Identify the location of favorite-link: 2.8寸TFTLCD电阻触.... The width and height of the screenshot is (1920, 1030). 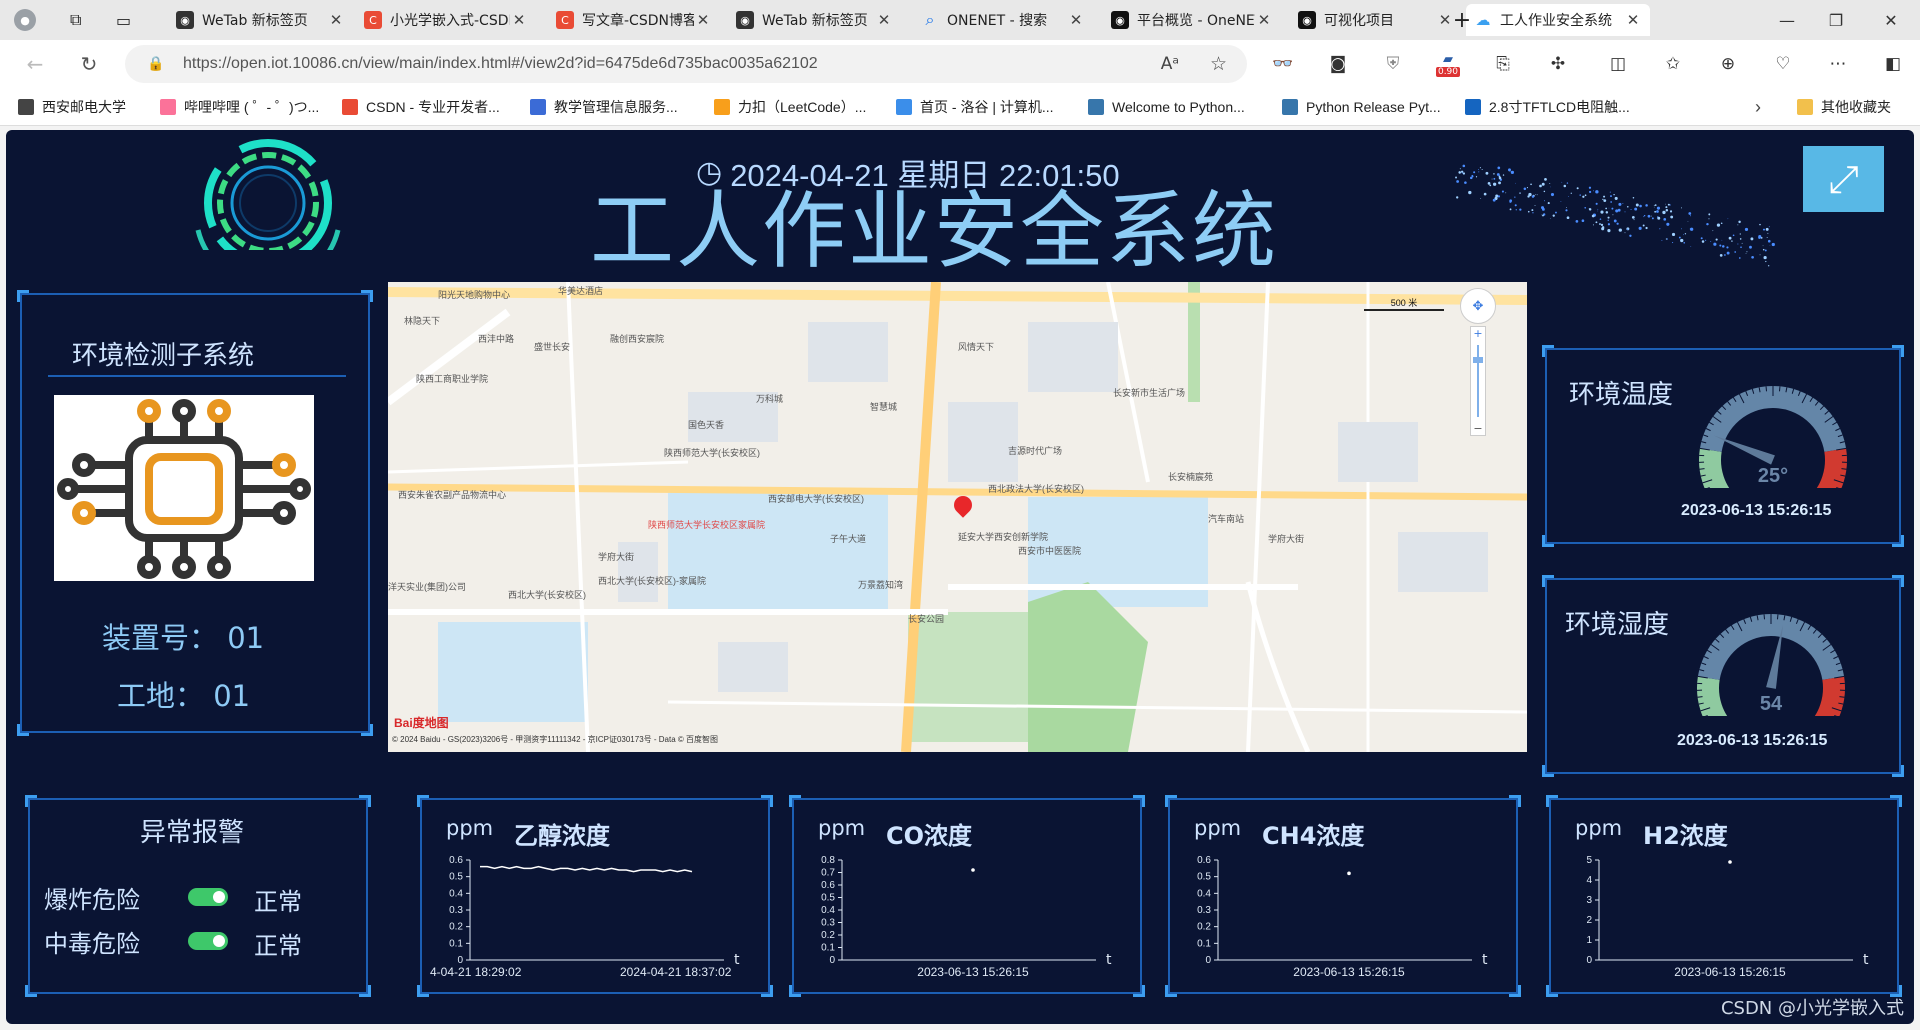
(1547, 107).